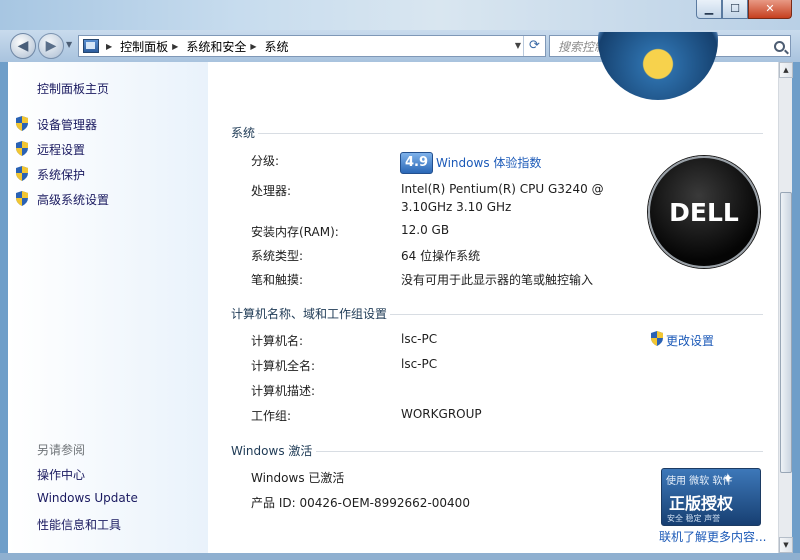 The image size is (800, 560). I want to click on processor-label: 处理器:, so click(271, 191).